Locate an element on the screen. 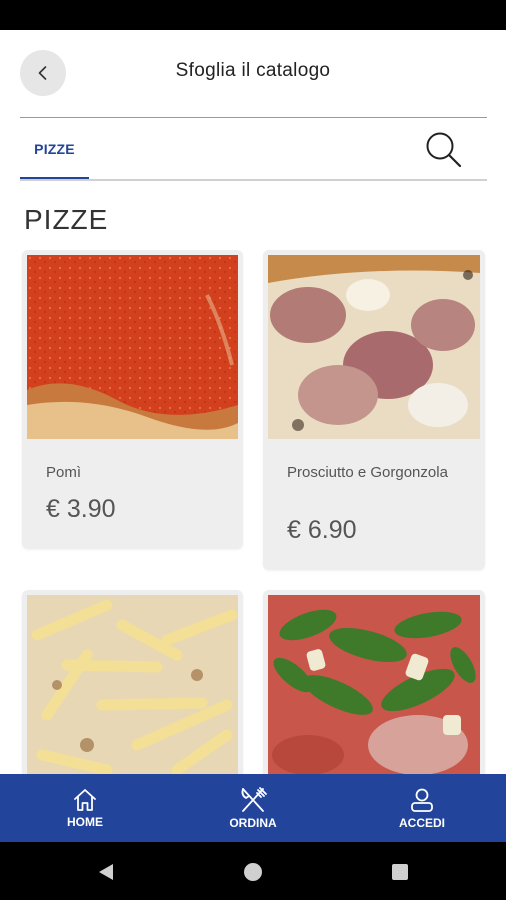 The width and height of the screenshot is (506, 900). product-name: Prosciutto e Gorgonzola is located at coordinates (367, 472).